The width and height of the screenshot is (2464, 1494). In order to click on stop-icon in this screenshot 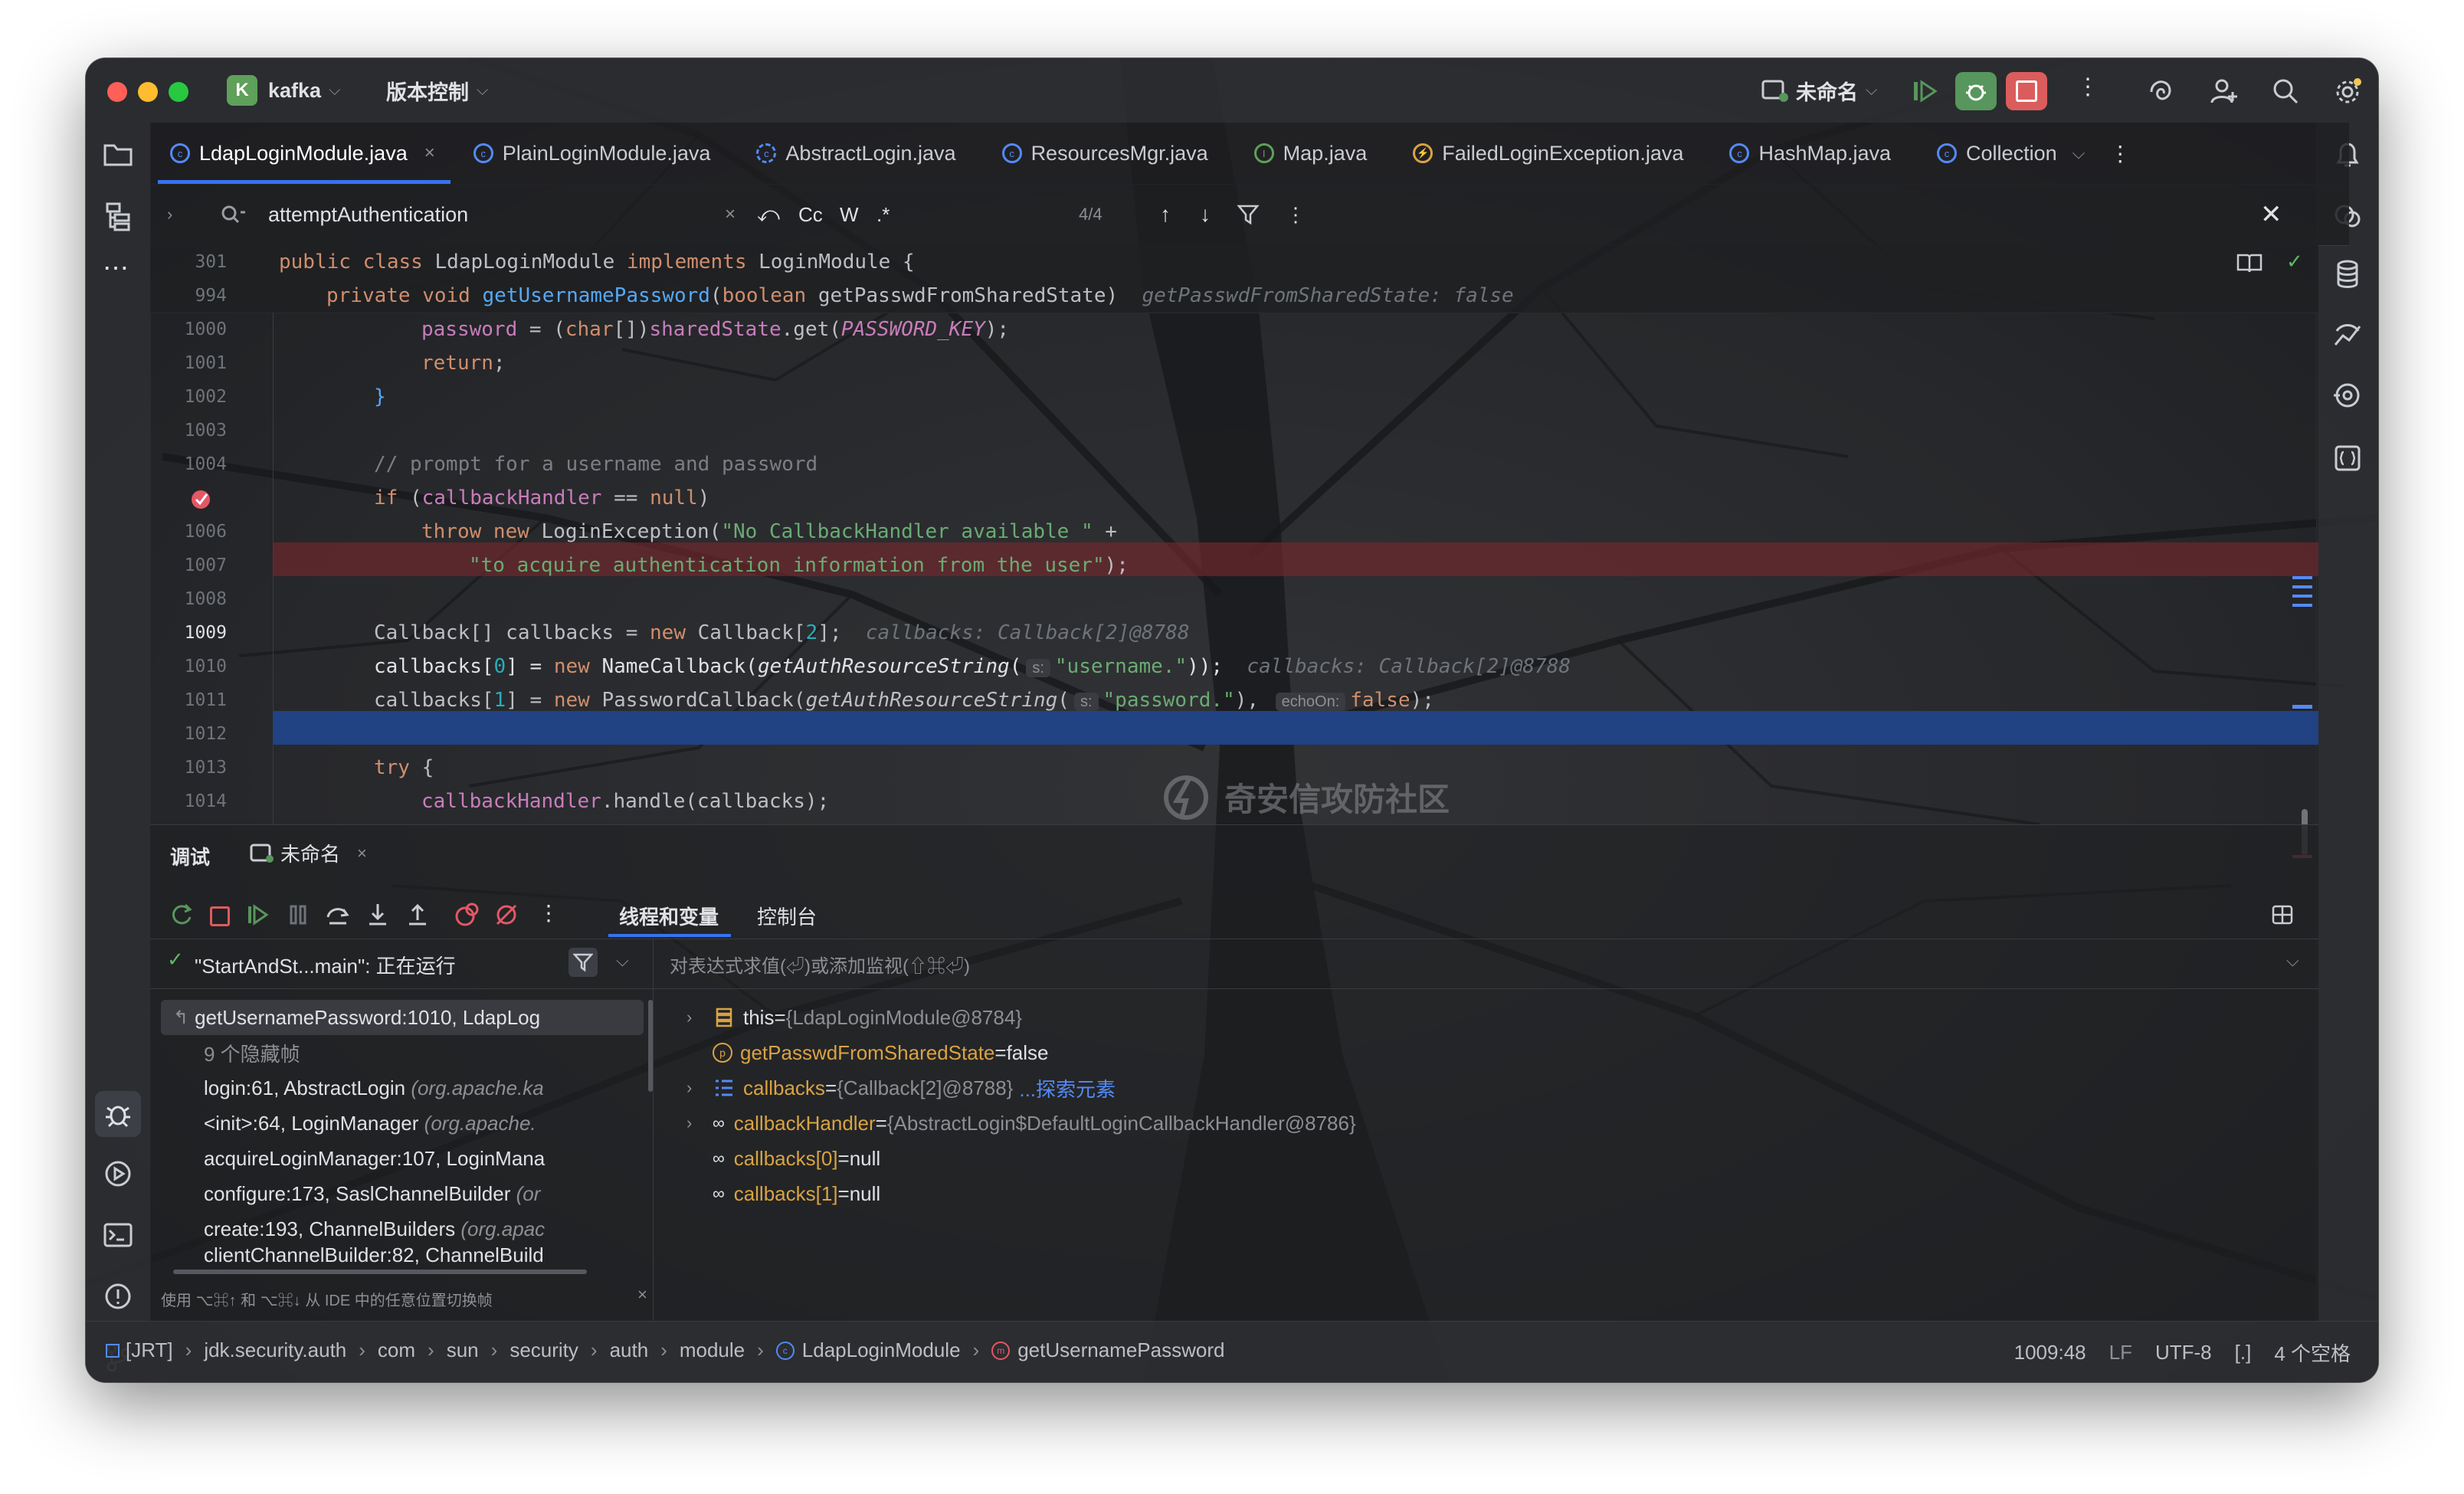, I will do `click(220, 916)`.